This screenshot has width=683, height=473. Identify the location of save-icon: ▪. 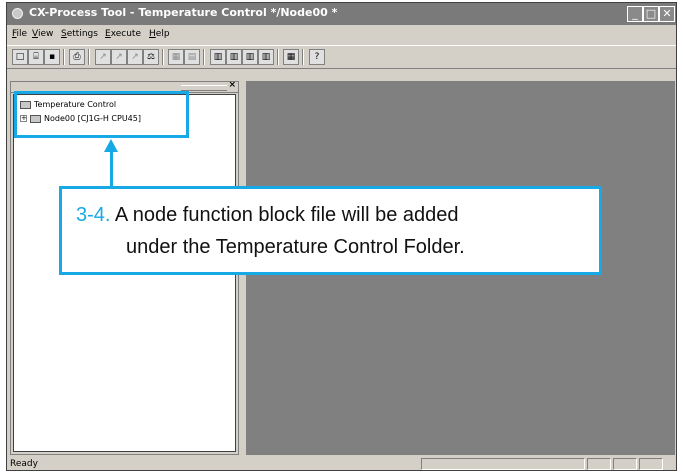
(52, 57).